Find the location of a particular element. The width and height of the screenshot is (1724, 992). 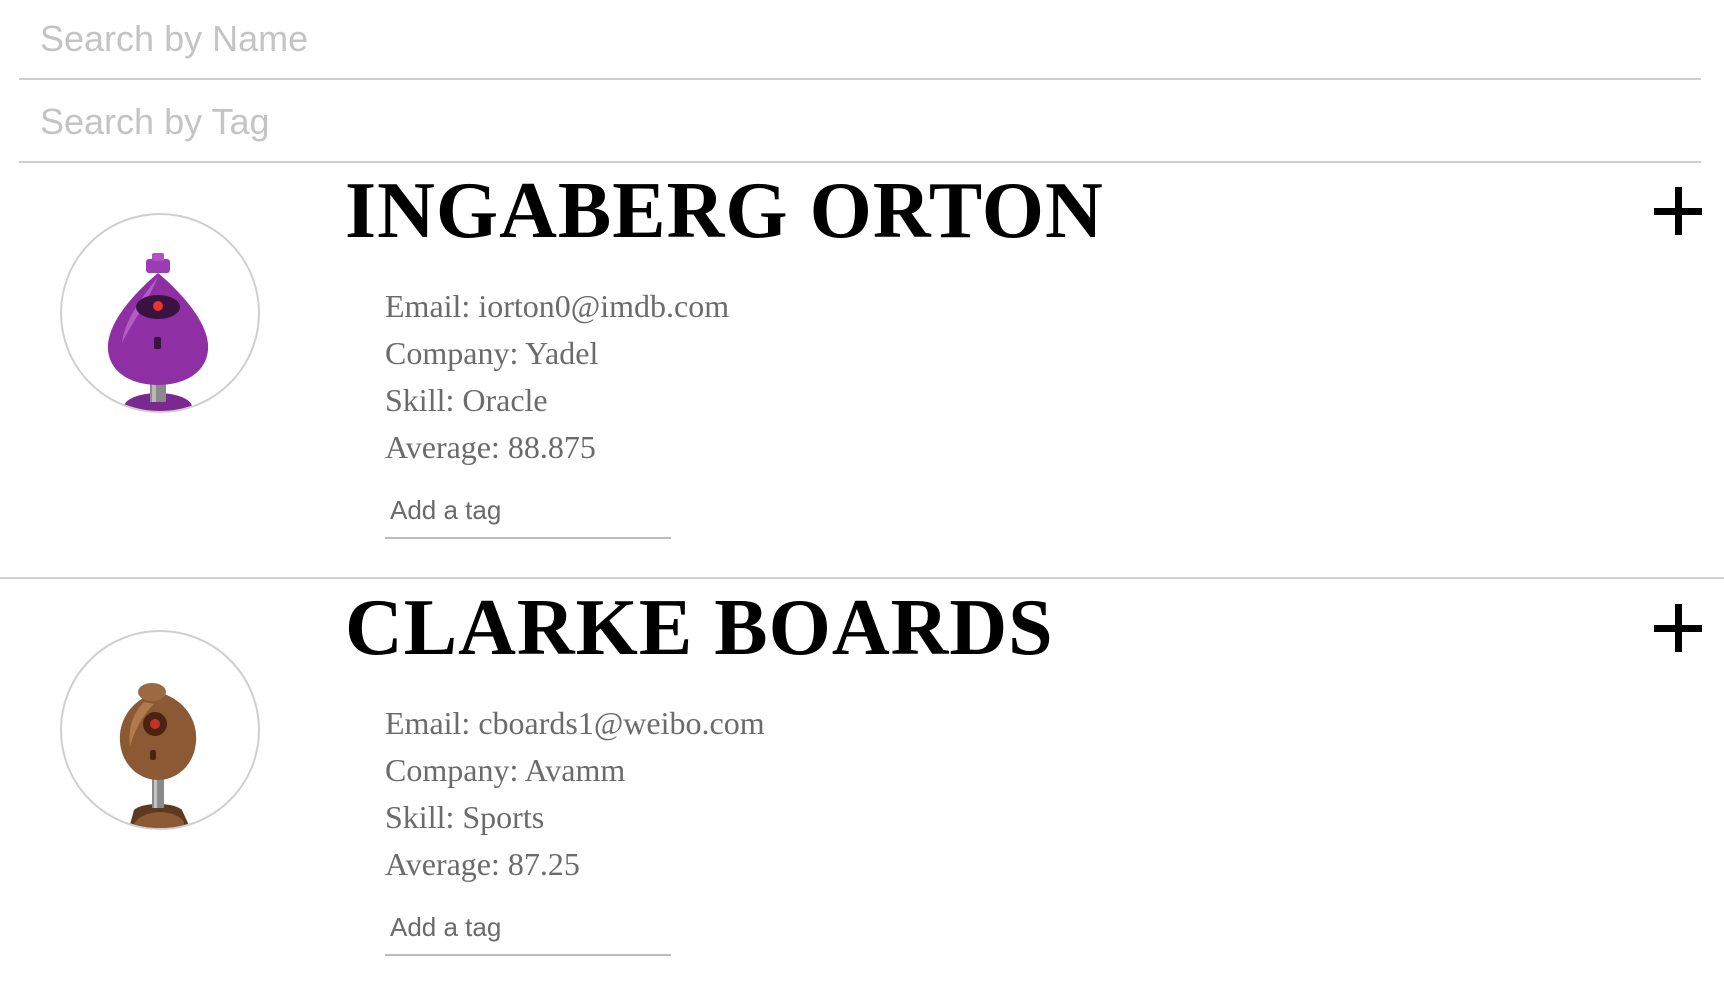

student-email: Email: iorton0@imdb.com is located at coordinates (557, 306).